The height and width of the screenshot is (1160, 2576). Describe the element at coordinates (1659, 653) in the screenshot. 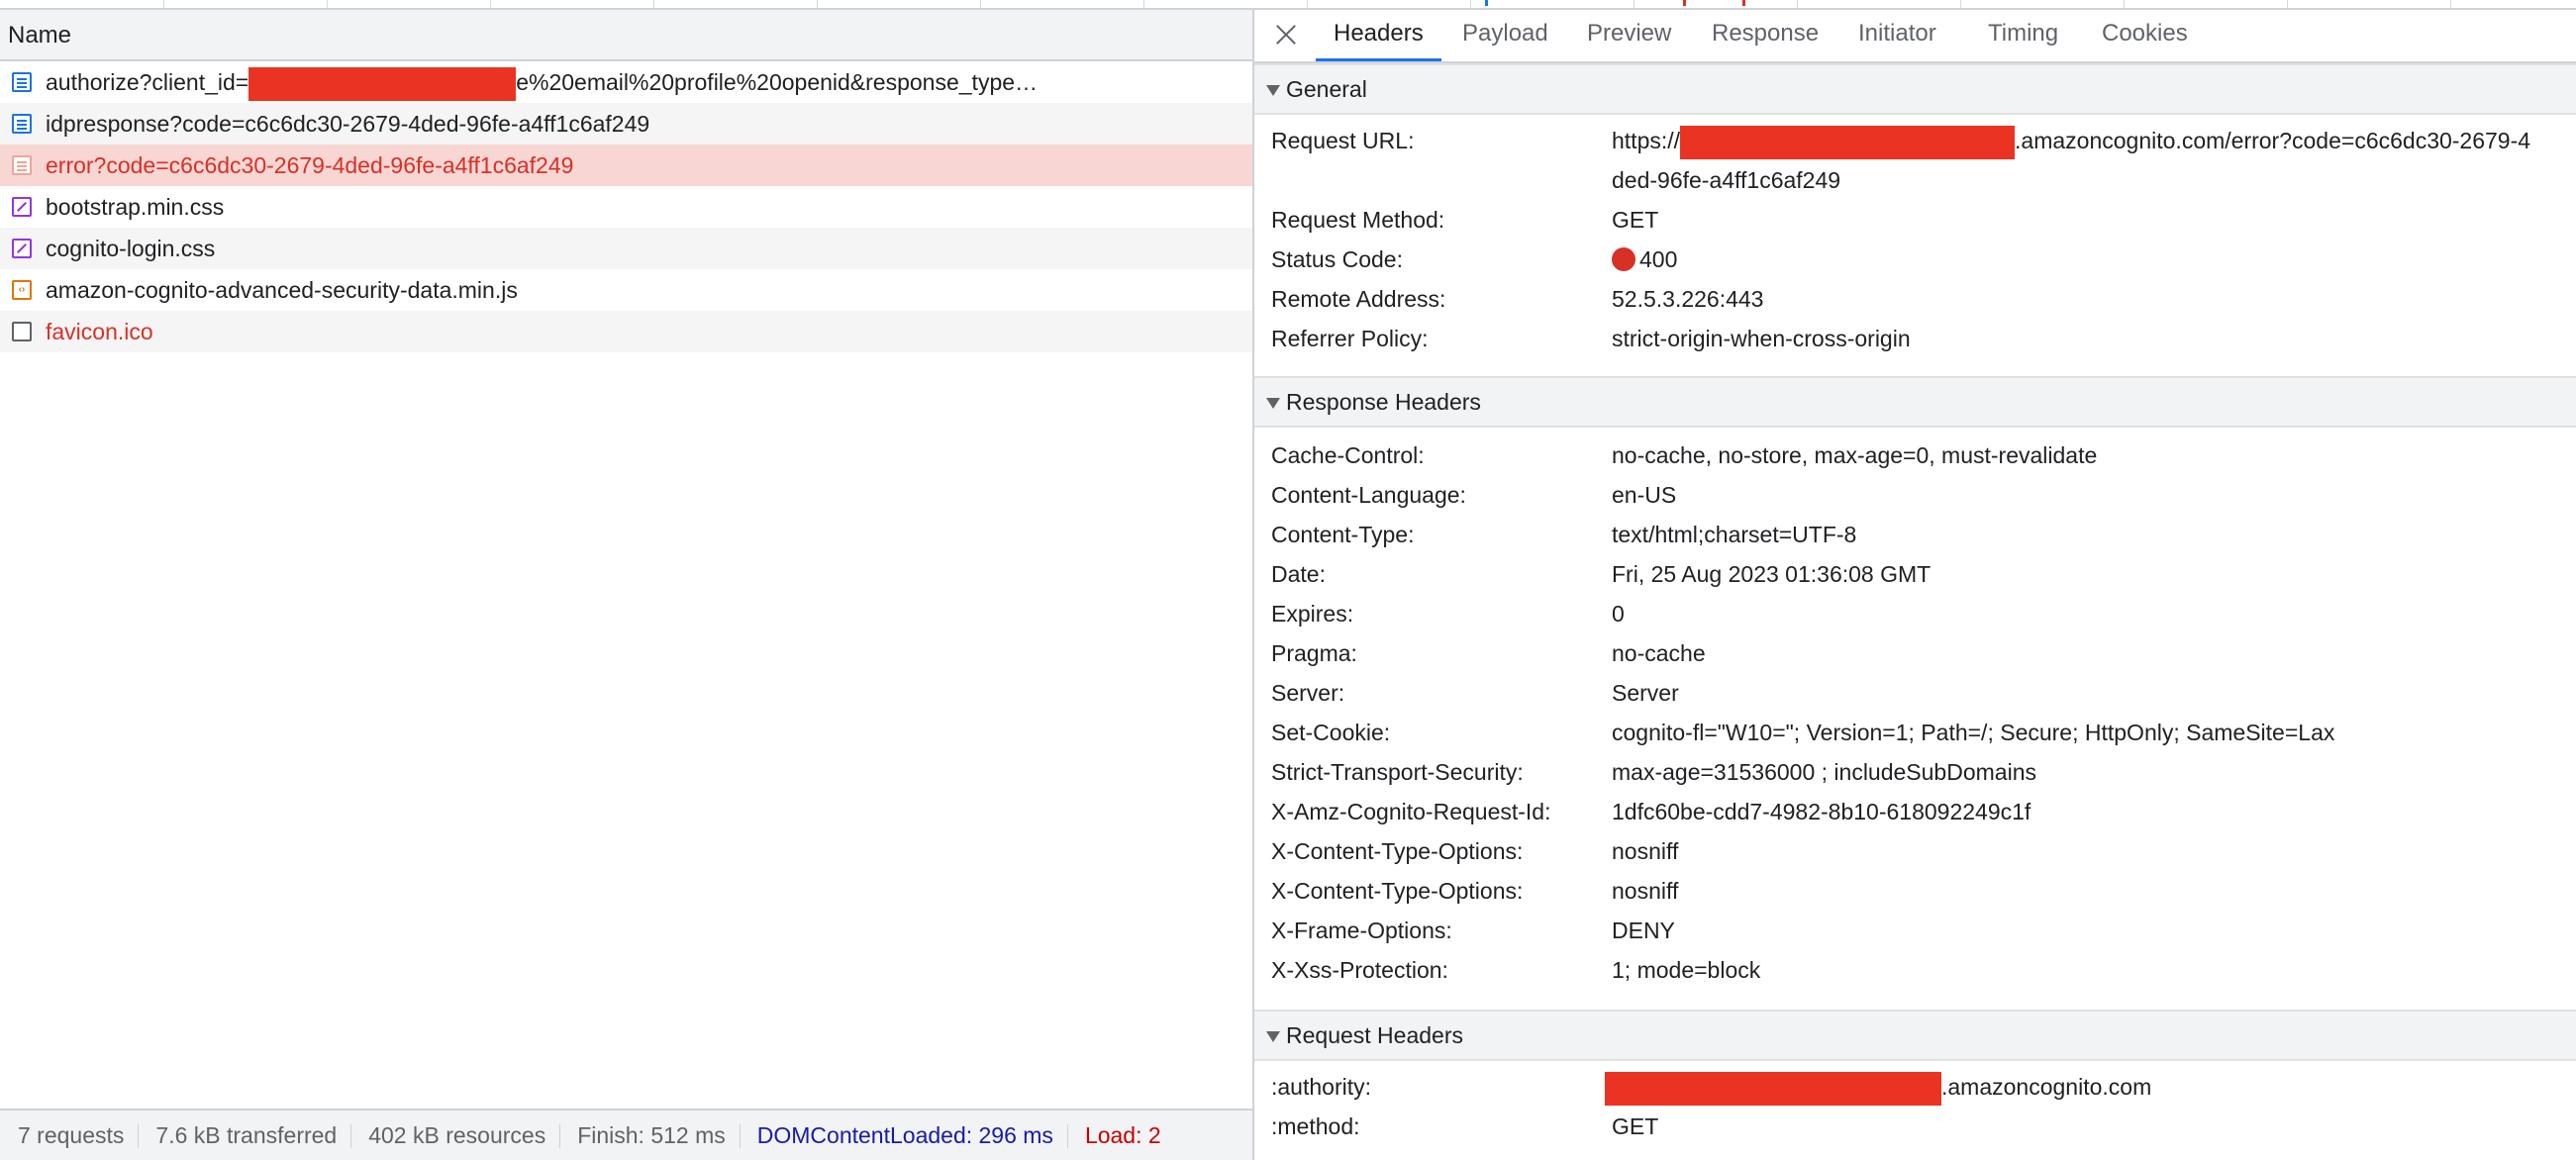

I see `header-value: no-cache` at that location.